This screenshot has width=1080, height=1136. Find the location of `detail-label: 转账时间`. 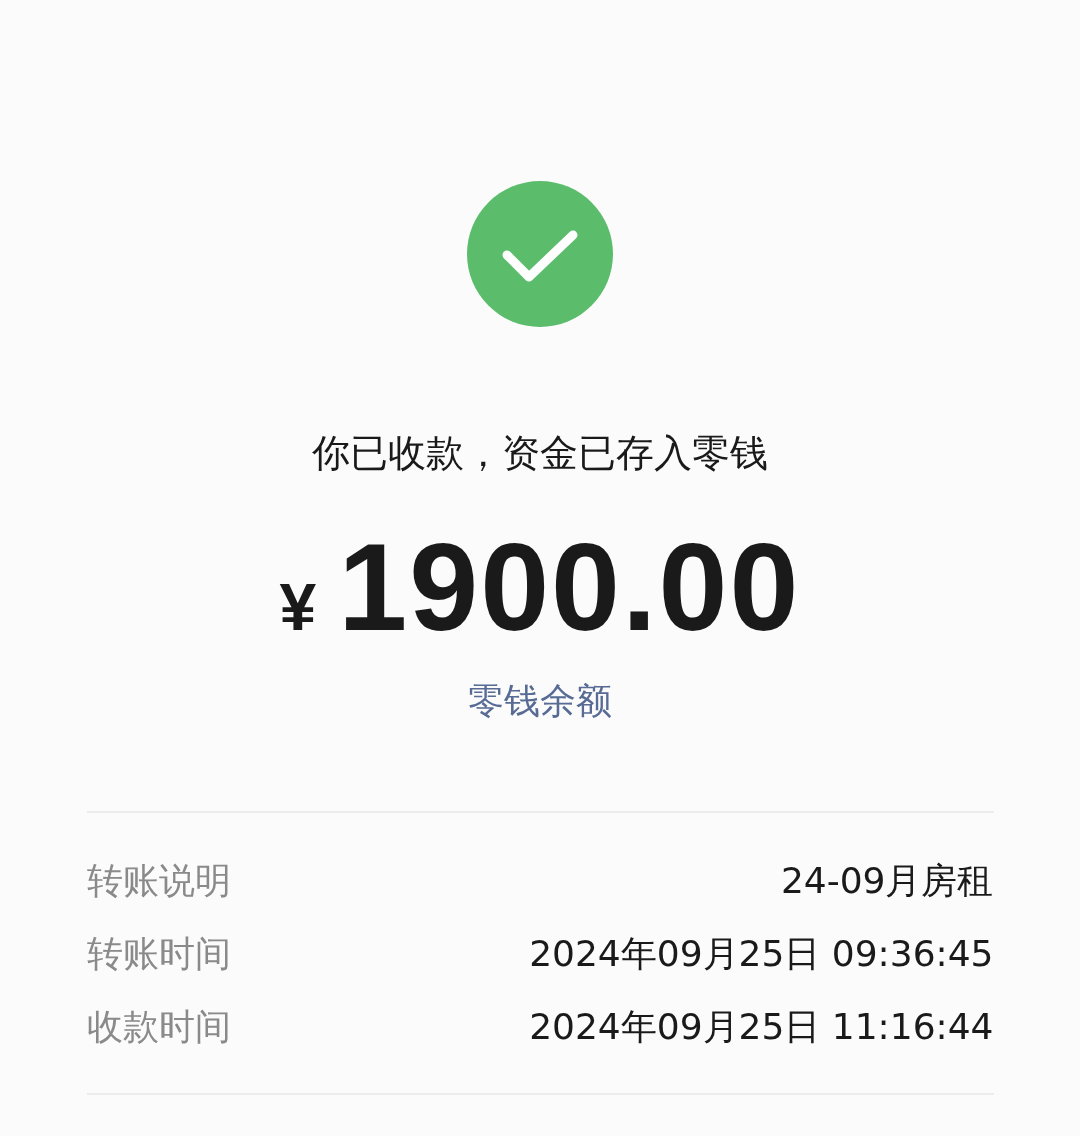

detail-label: 转账时间 is located at coordinates (158, 954).